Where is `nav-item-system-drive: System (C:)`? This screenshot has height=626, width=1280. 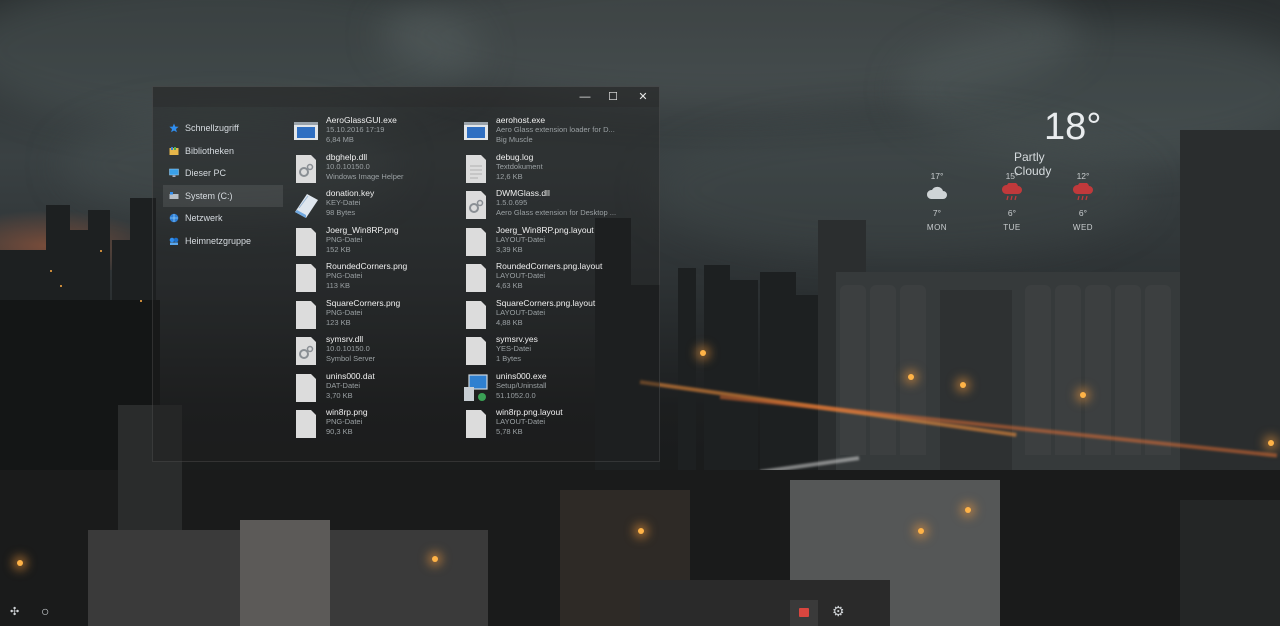 nav-item-system-drive: System (C:) is located at coordinates (223, 195).